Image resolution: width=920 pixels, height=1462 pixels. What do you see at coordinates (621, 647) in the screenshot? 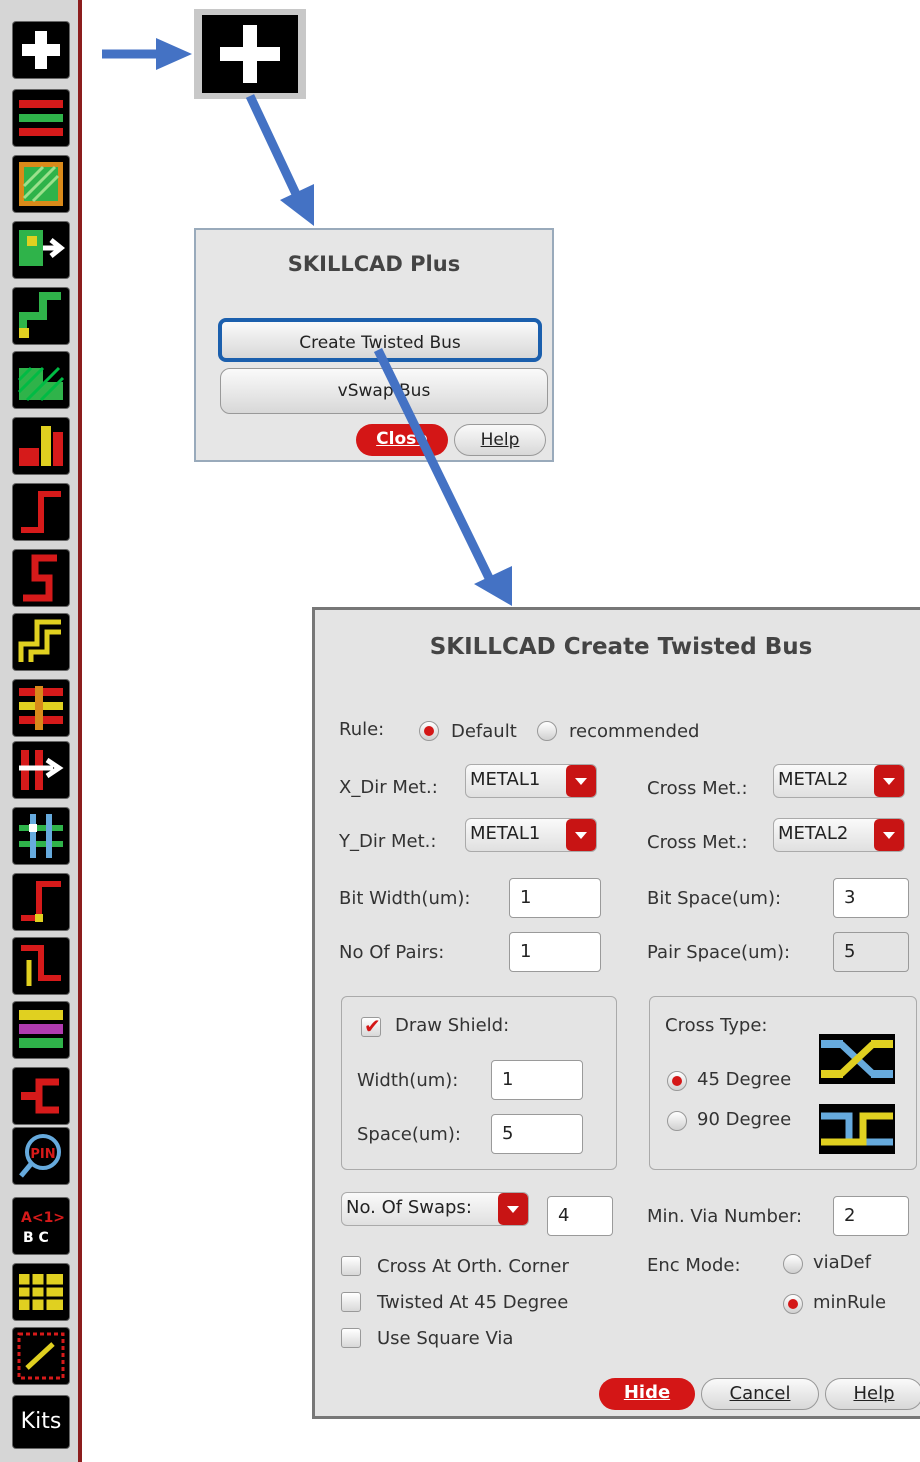
I see `dialog-title: SKILLCAD Create Twisted Bus` at bounding box center [621, 647].